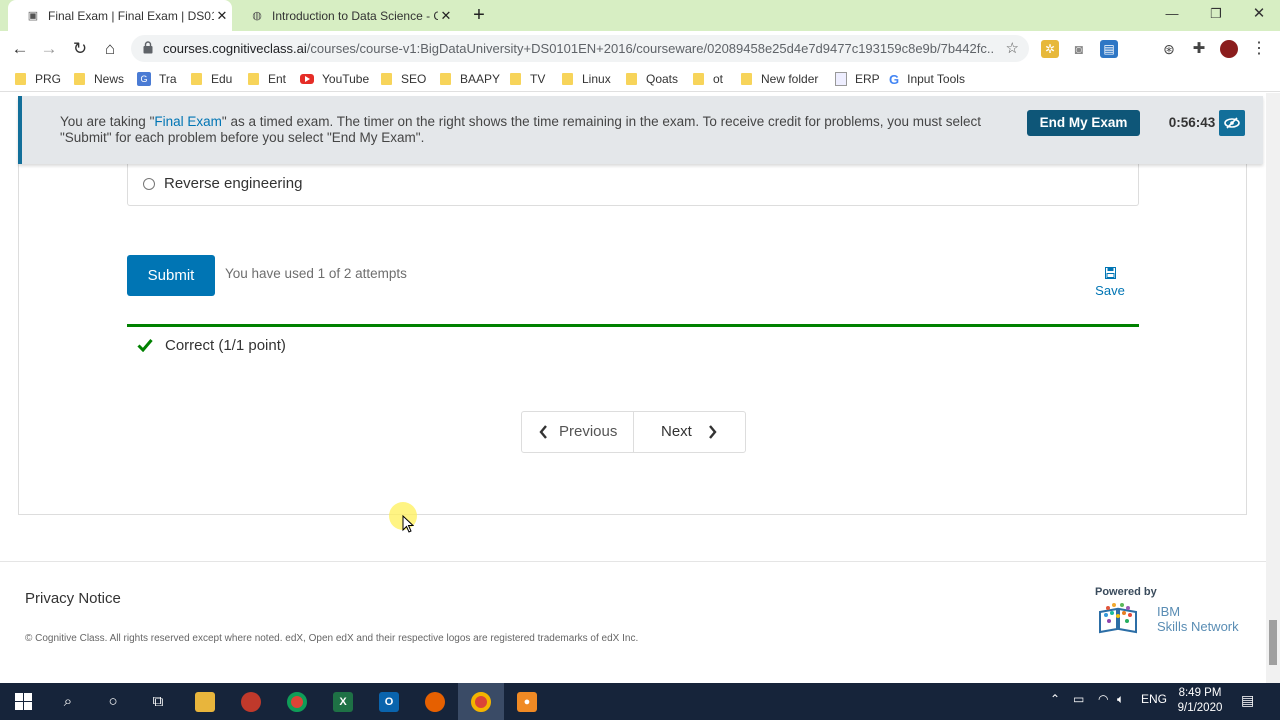  I want to click on profile-avatar, so click(1229, 49).